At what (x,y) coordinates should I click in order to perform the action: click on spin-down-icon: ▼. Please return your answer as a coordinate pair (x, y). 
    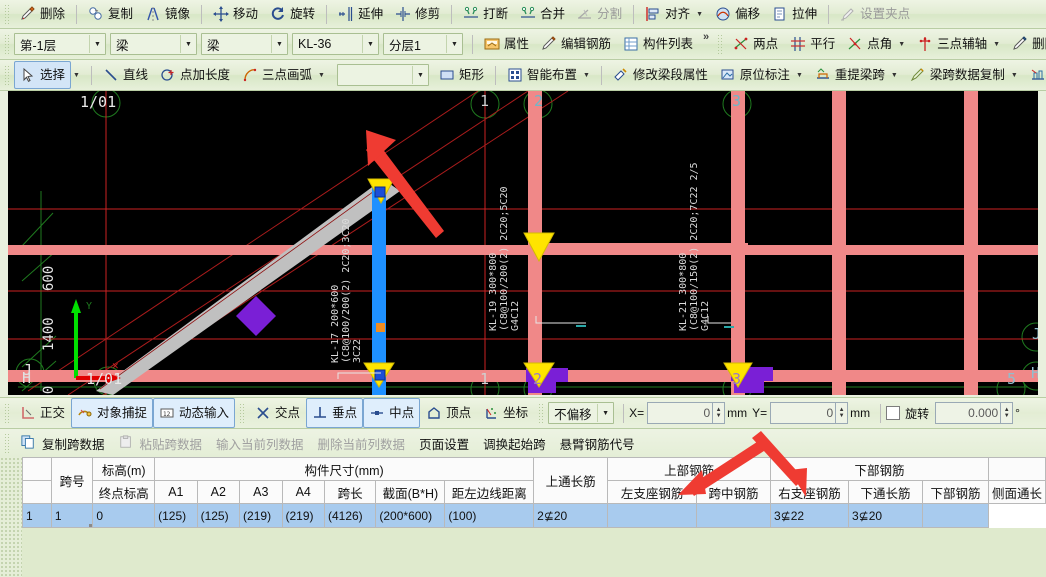
    Looking at the image, I should click on (719, 416).